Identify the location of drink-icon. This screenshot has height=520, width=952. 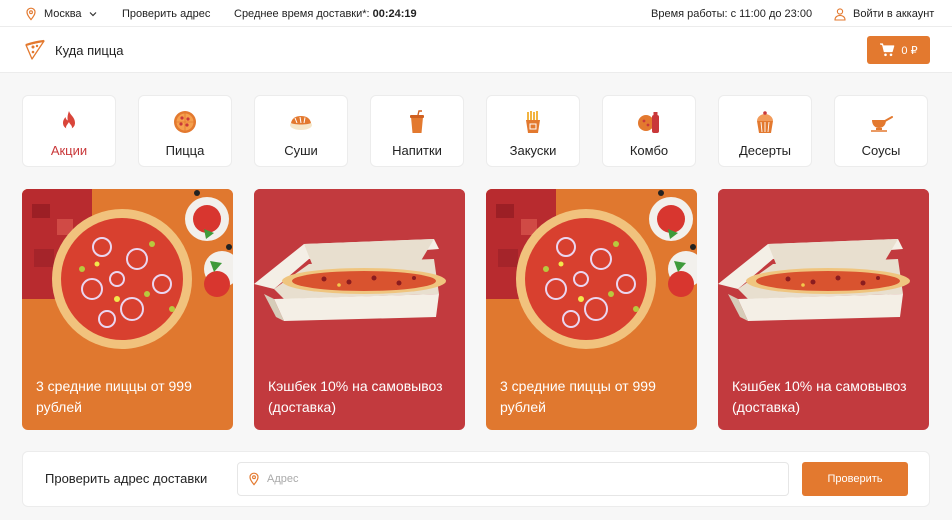
(417, 121).